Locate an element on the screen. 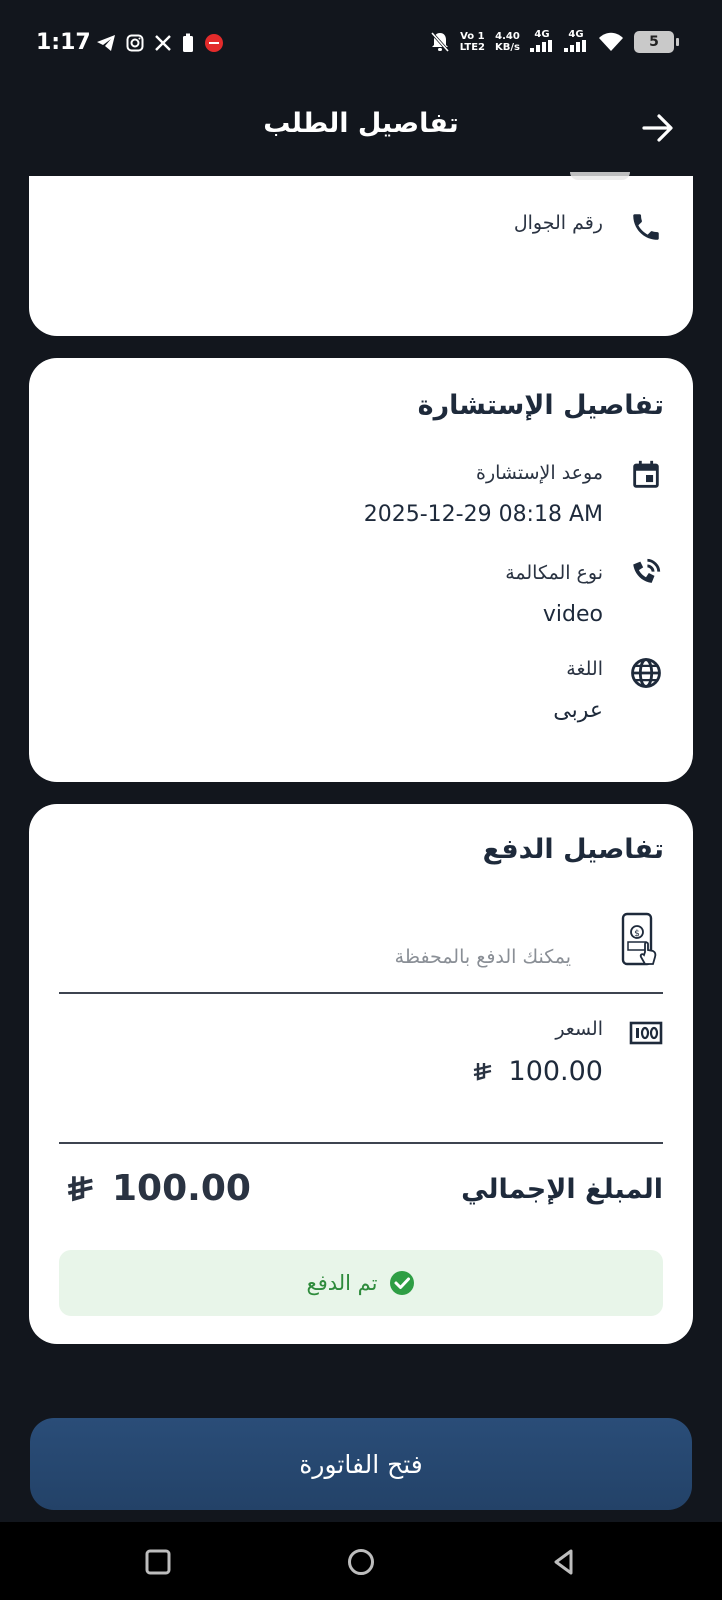 The image size is (722, 1600). price-value: 100.00 is located at coordinates (537, 1071).